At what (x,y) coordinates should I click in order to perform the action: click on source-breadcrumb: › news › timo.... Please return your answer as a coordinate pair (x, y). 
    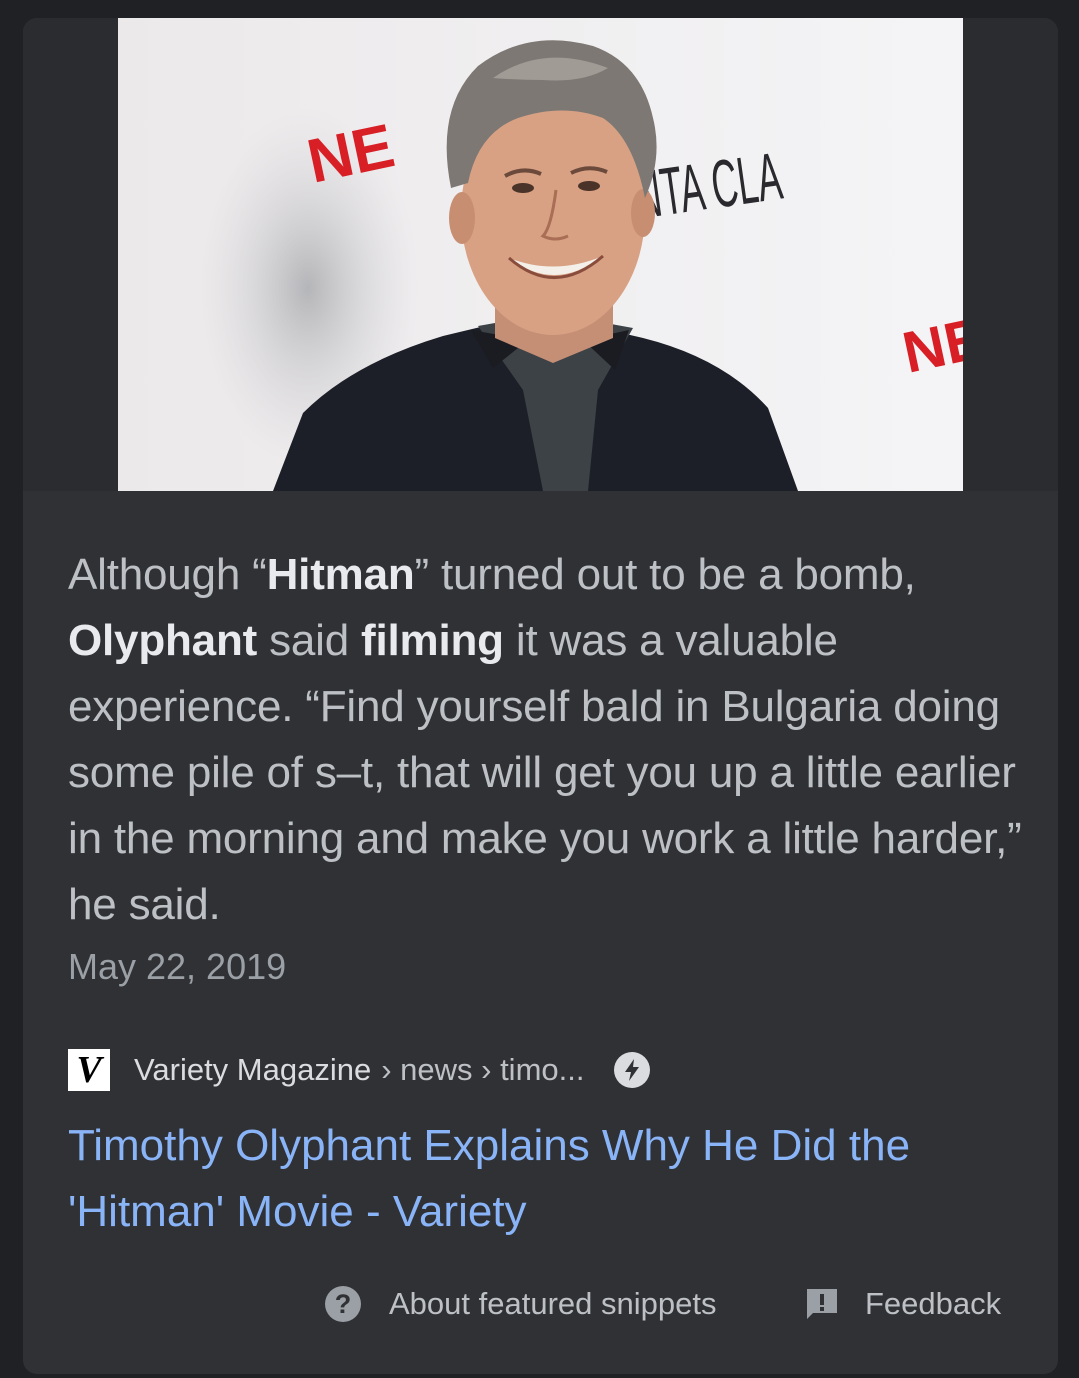
    Looking at the image, I should click on (482, 1070).